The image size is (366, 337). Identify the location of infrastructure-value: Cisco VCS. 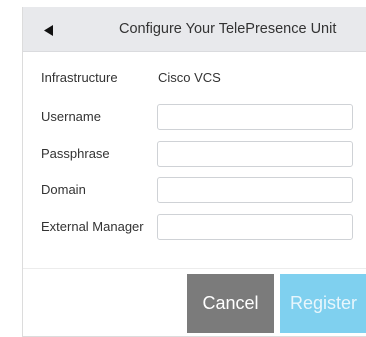
(189, 77).